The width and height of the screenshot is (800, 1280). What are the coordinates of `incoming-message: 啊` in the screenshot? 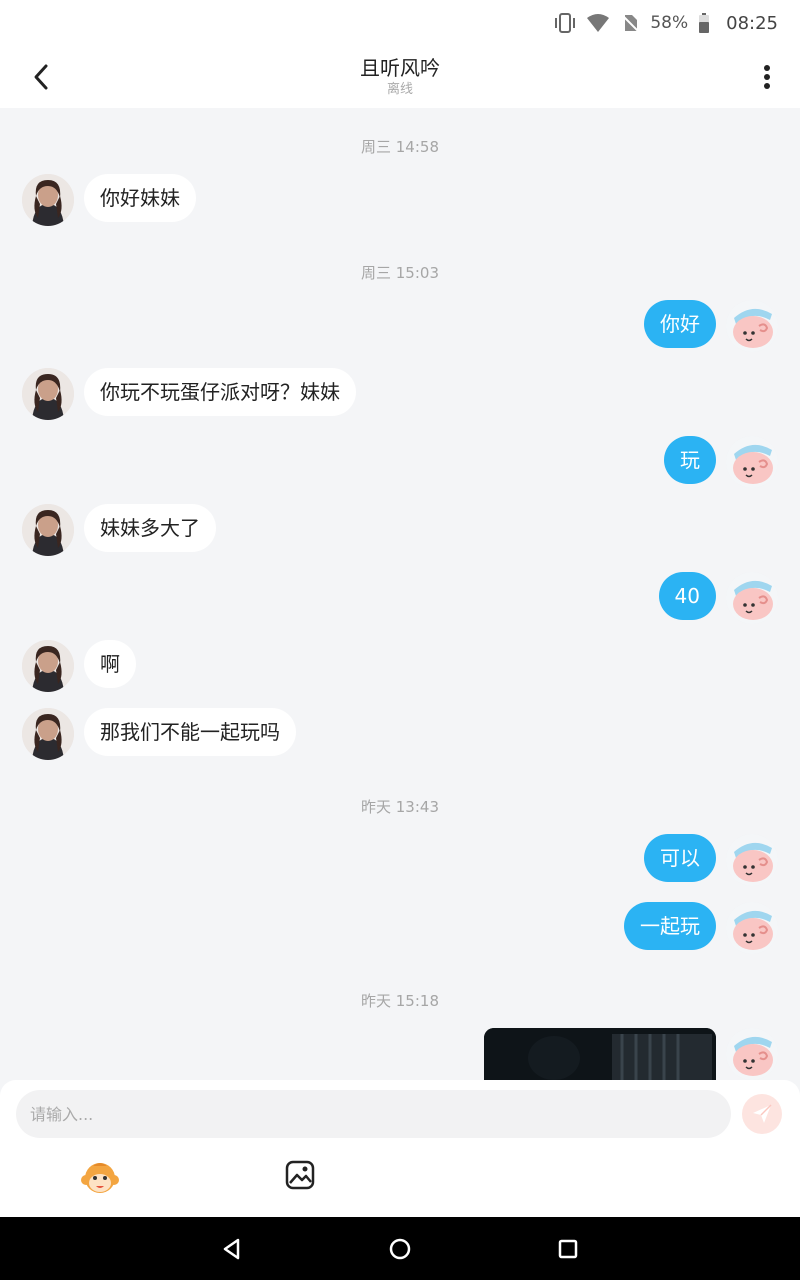 It's located at (110, 664).